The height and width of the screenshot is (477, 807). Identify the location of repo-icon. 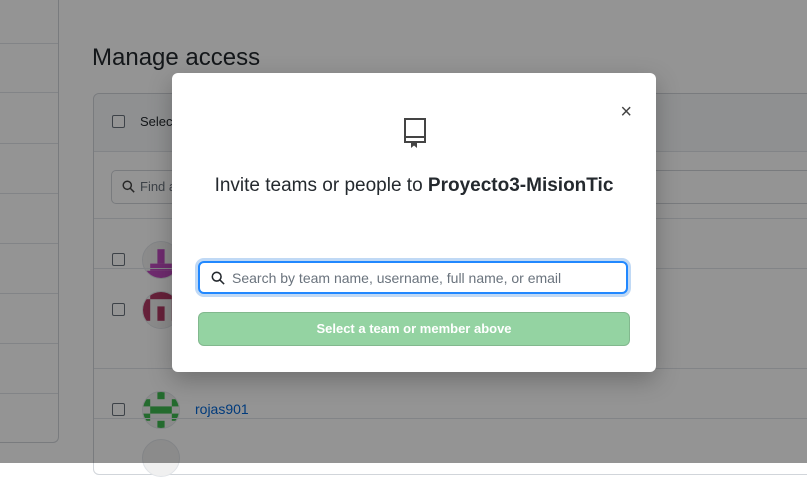
(415, 133).